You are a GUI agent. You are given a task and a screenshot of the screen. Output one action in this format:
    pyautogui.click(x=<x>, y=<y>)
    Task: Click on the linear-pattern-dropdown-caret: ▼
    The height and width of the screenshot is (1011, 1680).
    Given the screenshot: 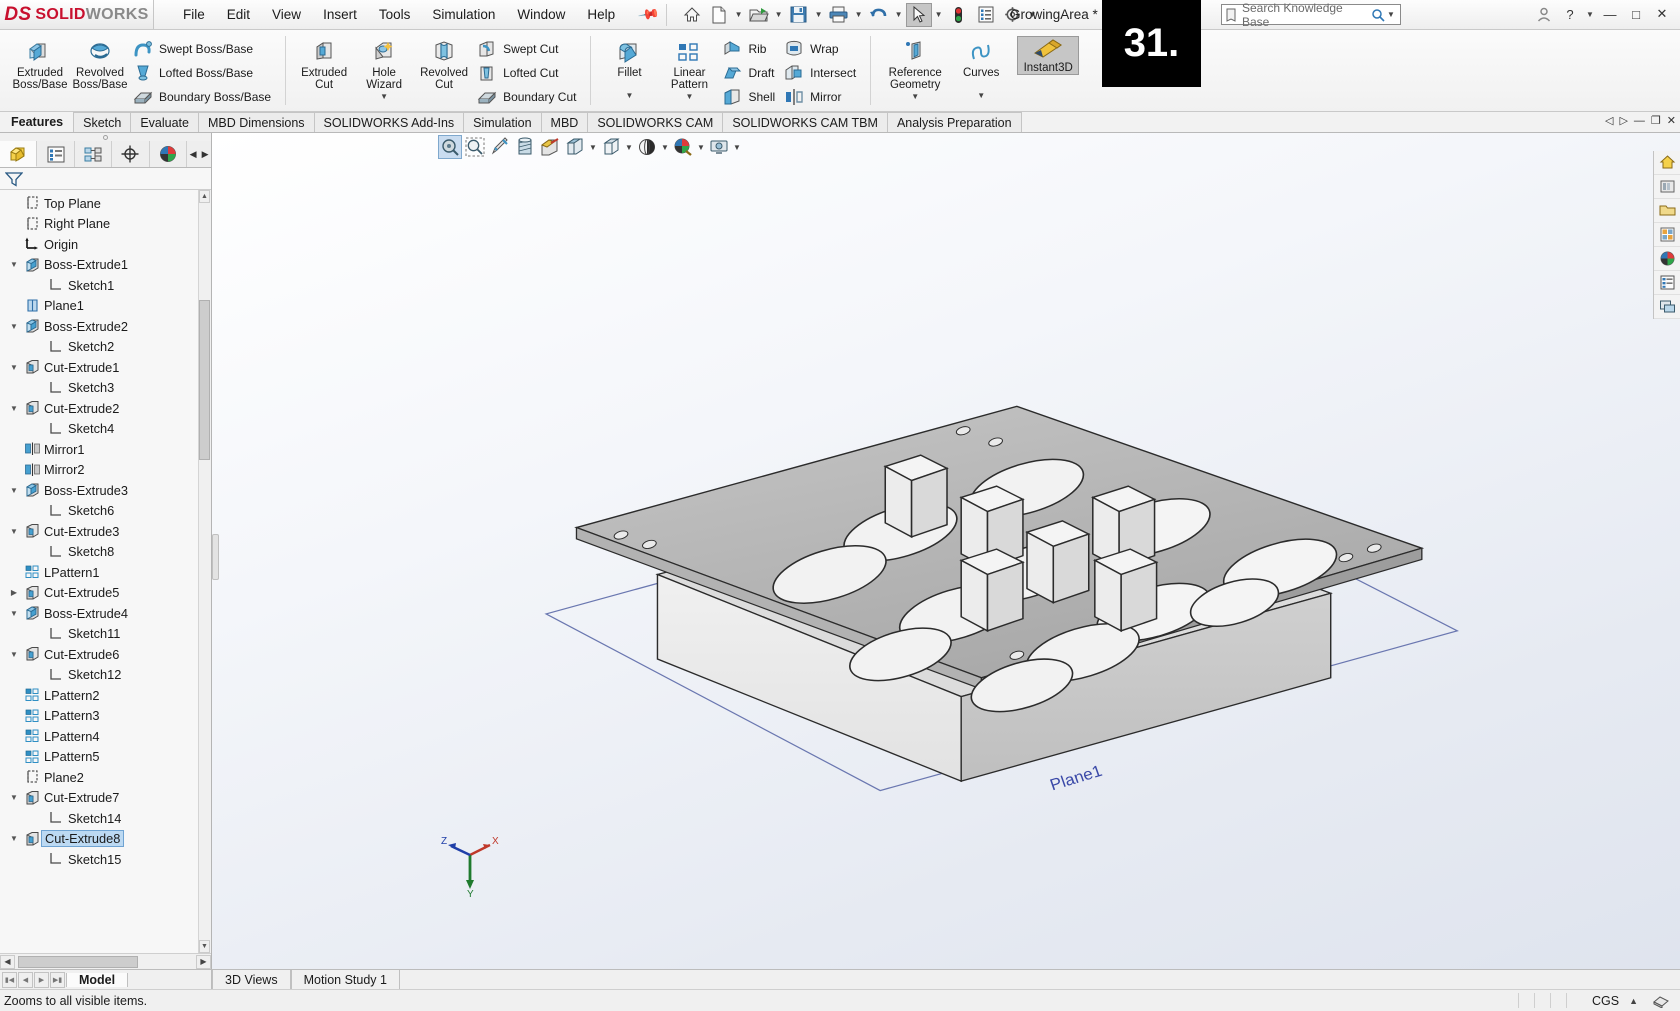 What is the action you would take?
    pyautogui.click(x=690, y=96)
    